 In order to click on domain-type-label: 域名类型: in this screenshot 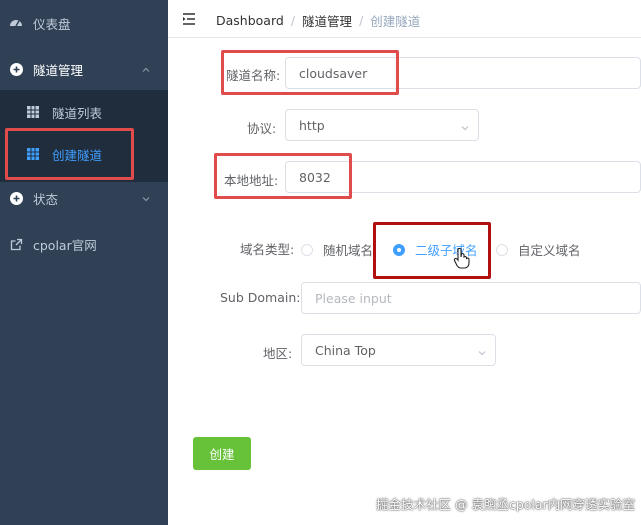, I will do `click(267, 249)`.